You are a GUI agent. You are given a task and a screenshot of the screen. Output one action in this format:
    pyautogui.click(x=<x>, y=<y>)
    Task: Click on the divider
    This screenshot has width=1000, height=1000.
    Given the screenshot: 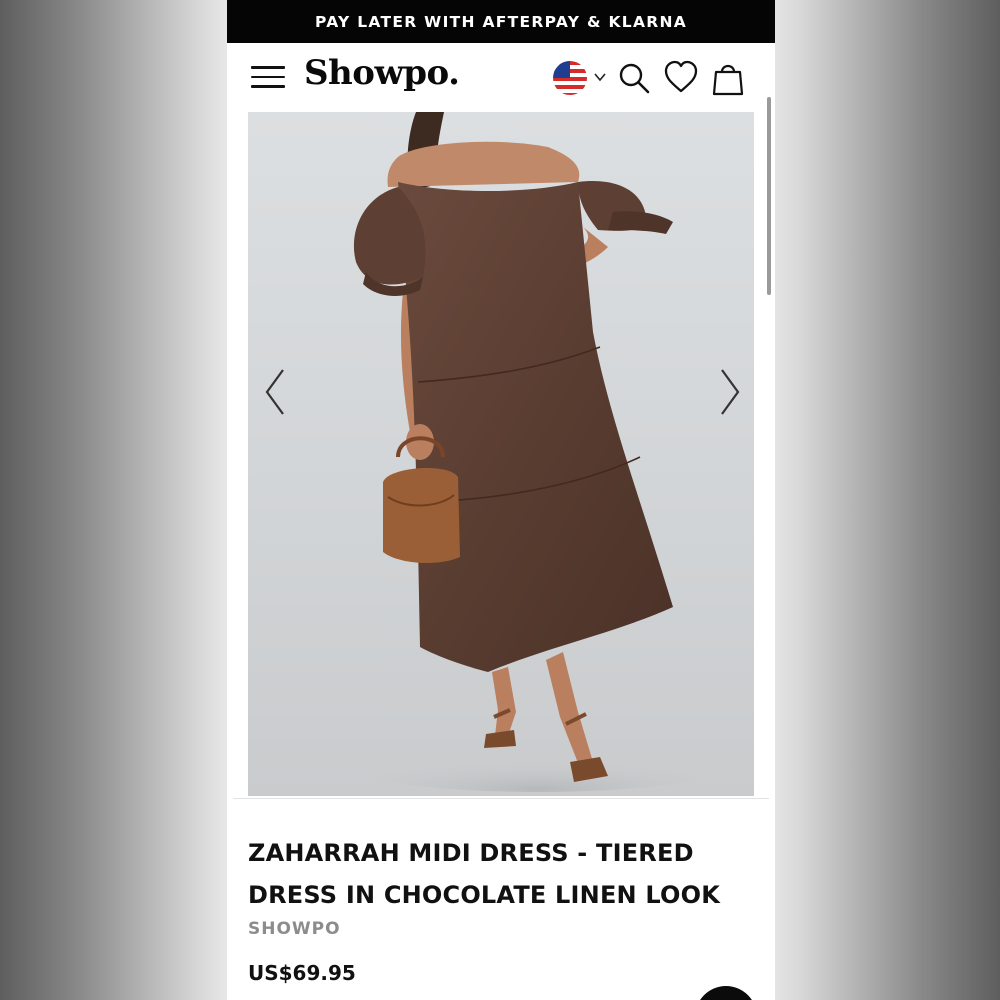 What is the action you would take?
    pyautogui.click(x=501, y=798)
    